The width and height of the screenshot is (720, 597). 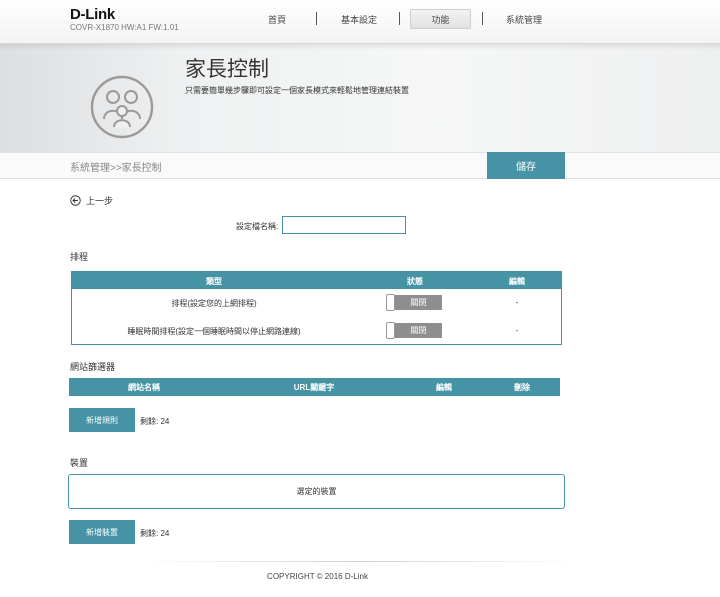 I want to click on header-type: 類型, so click(x=214, y=281).